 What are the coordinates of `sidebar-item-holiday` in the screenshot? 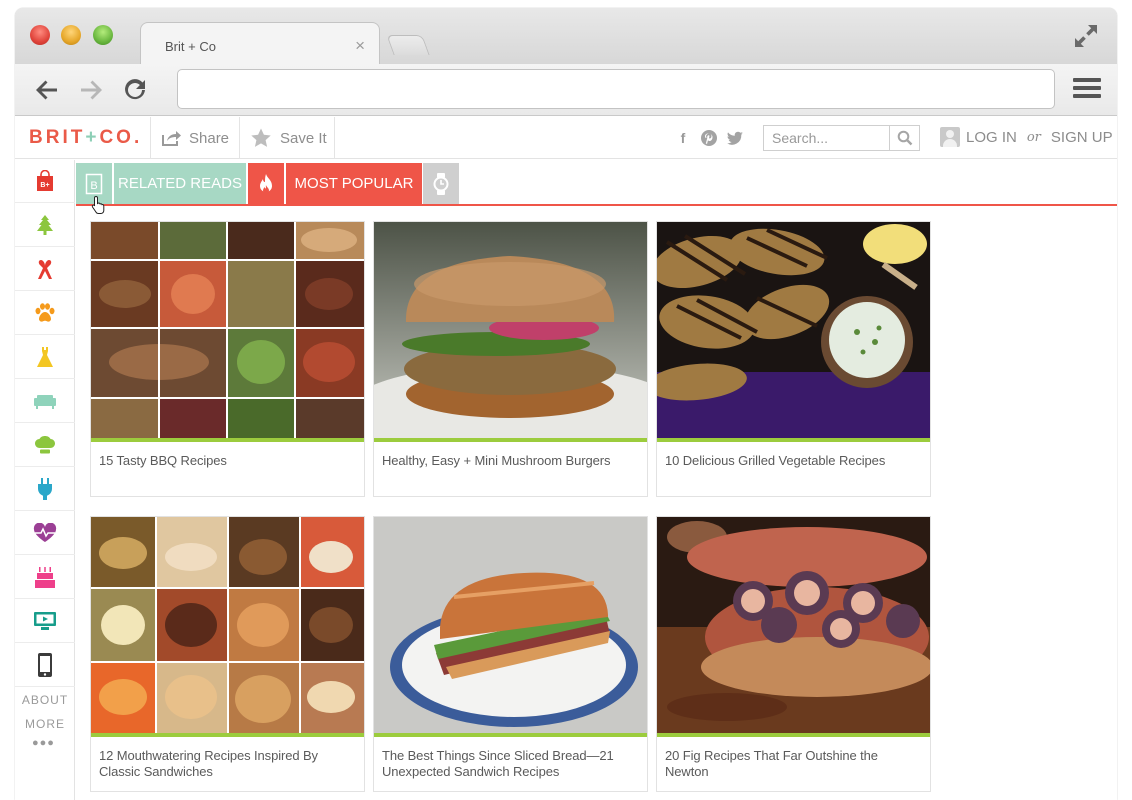 It's located at (45, 225).